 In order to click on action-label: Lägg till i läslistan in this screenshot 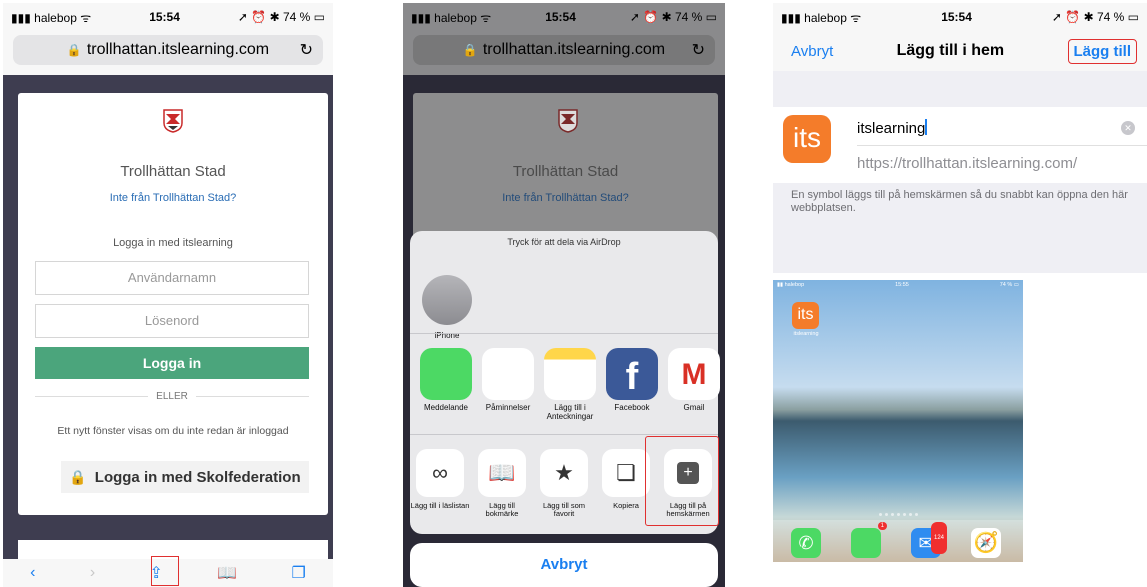, I will do `click(440, 505)`.